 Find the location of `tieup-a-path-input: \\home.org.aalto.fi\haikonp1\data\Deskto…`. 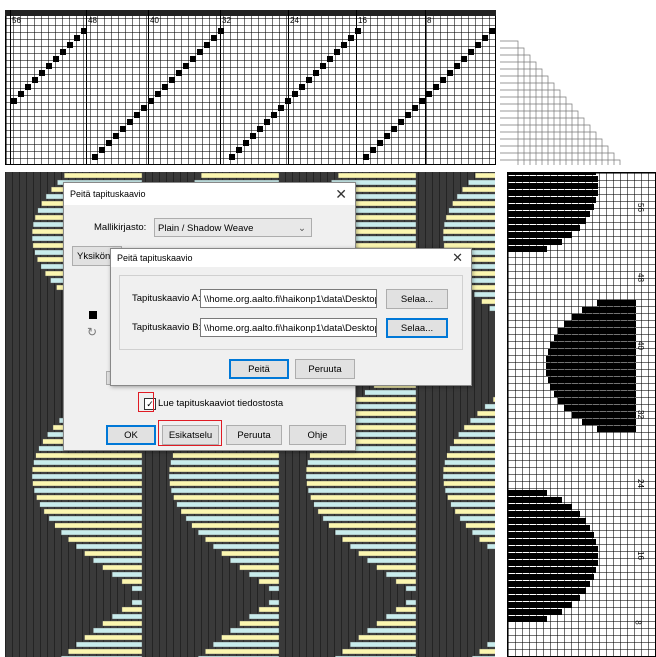

tieup-a-path-input: \\home.org.aalto.fi\haikonp1\data\Deskto… is located at coordinates (288, 298).